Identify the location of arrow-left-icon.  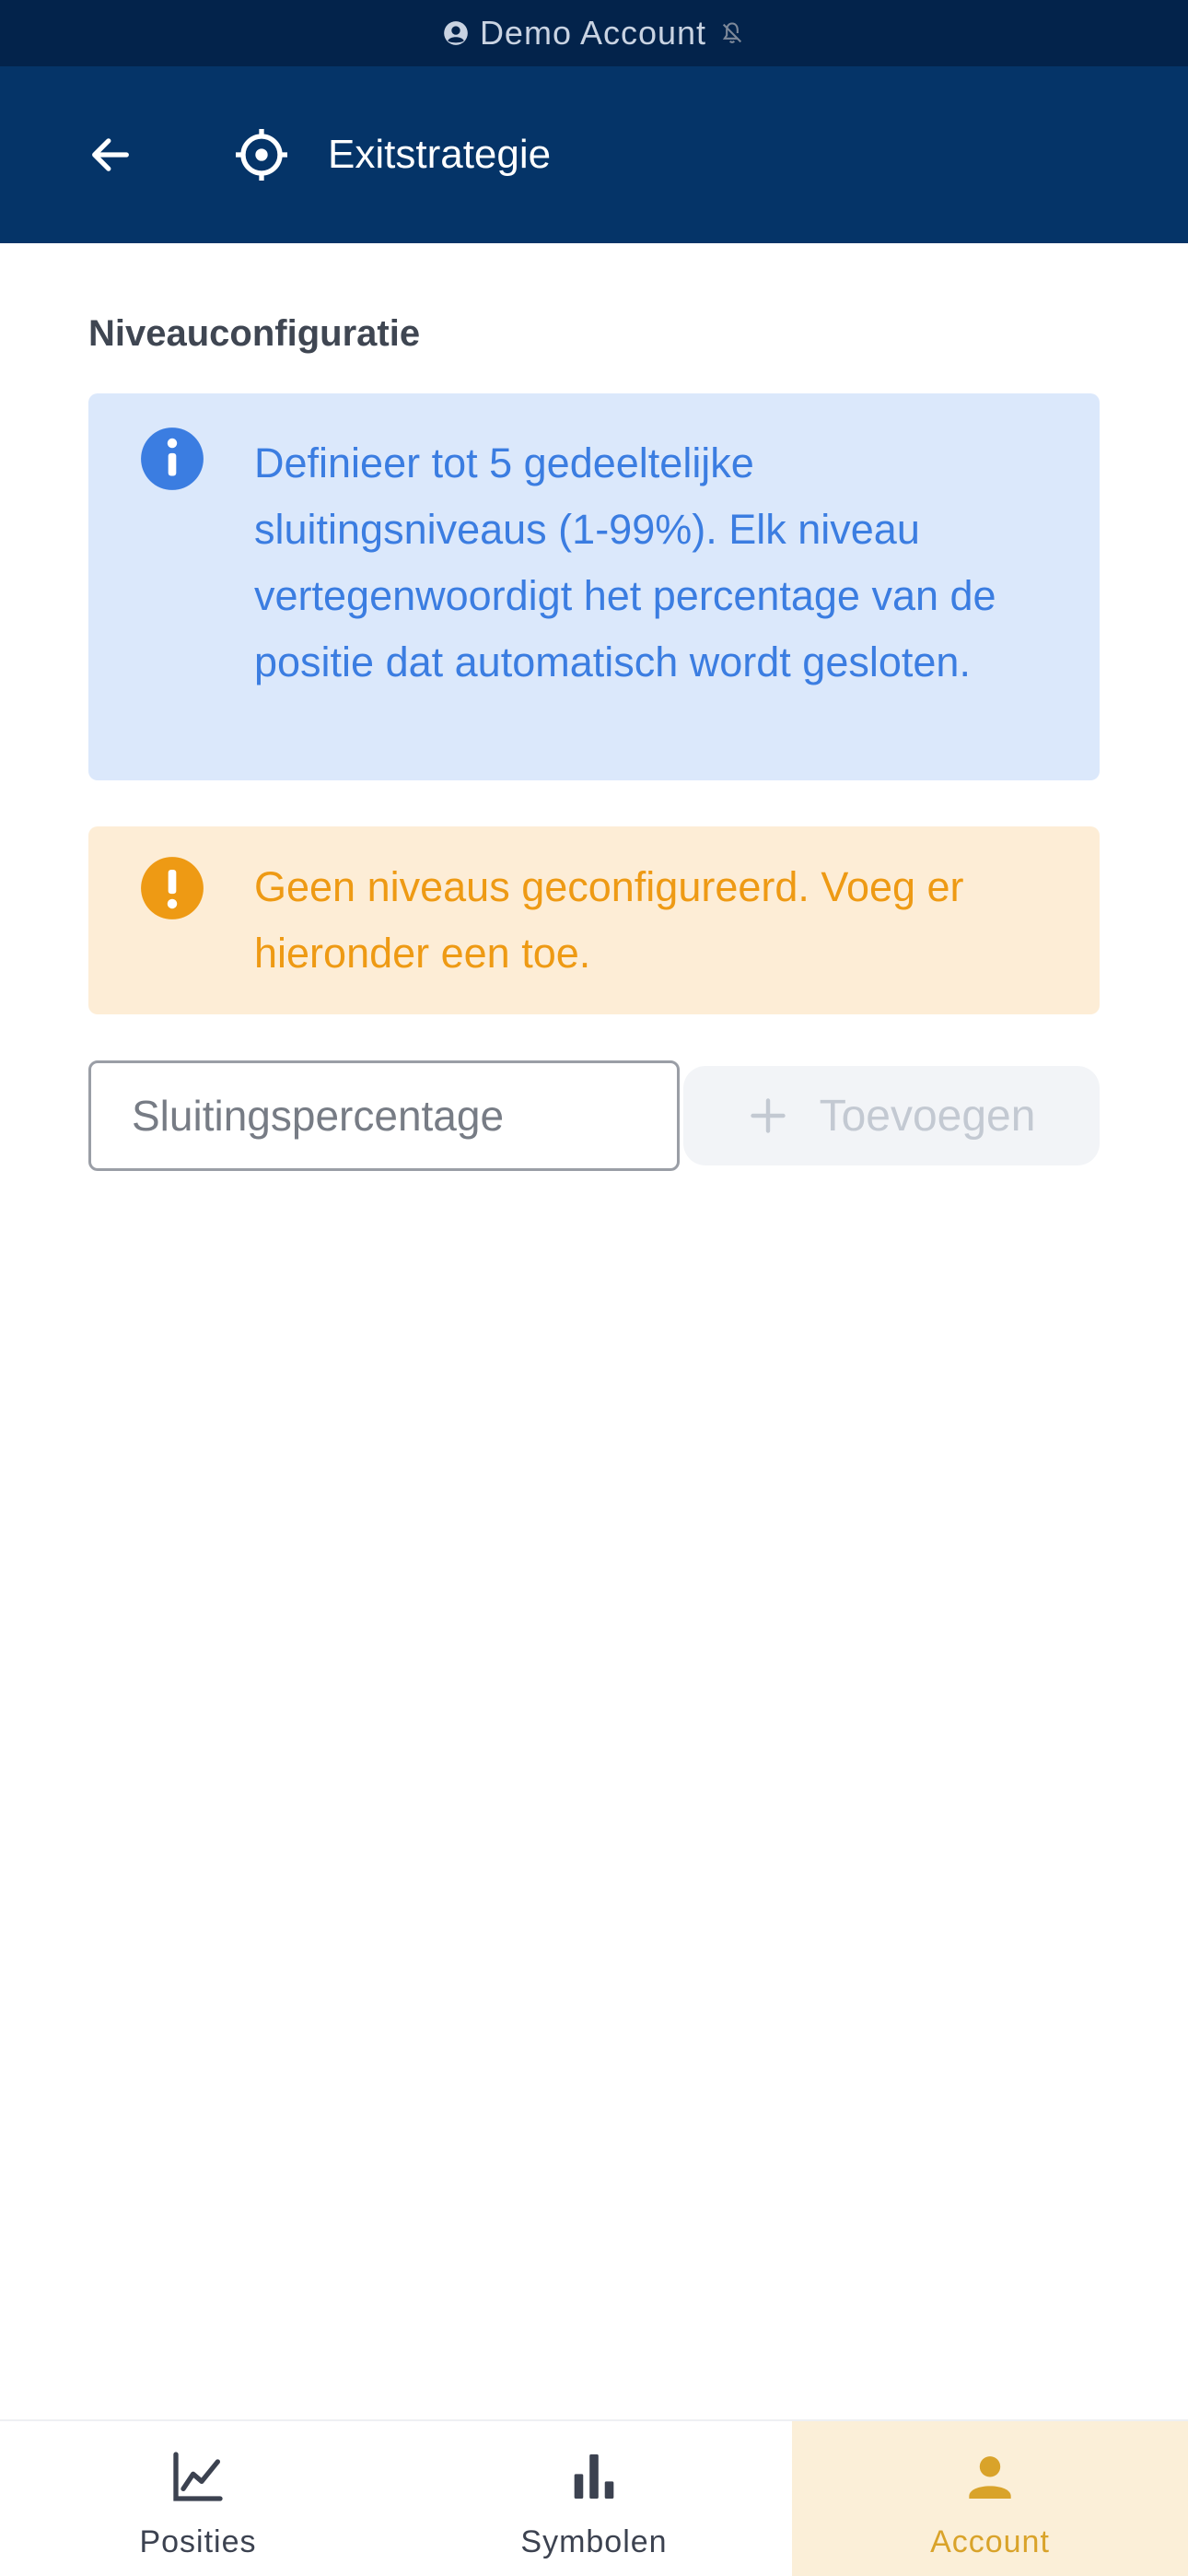
(111, 154).